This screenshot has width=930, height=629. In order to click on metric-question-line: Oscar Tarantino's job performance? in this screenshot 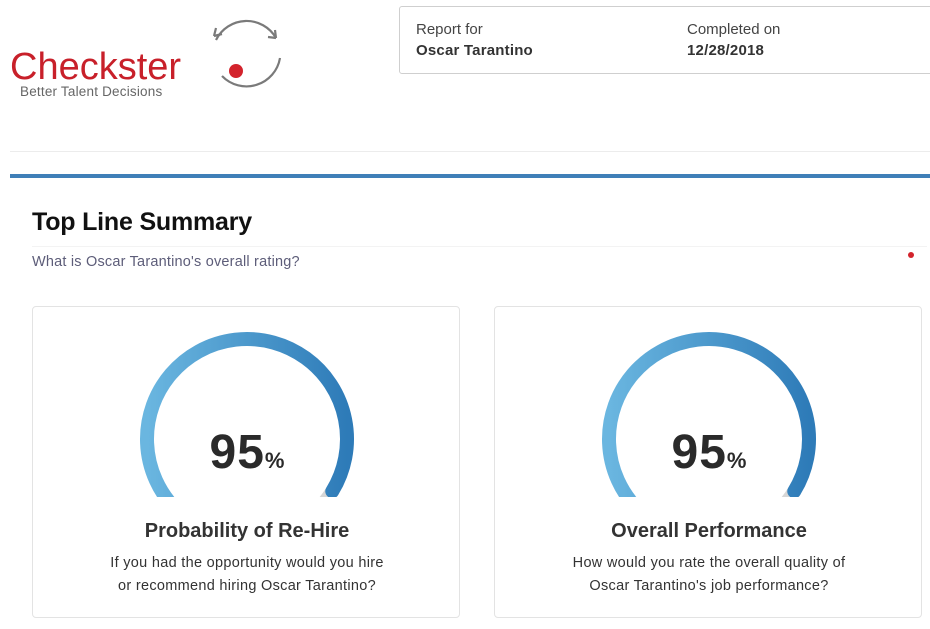, I will do `click(709, 586)`.